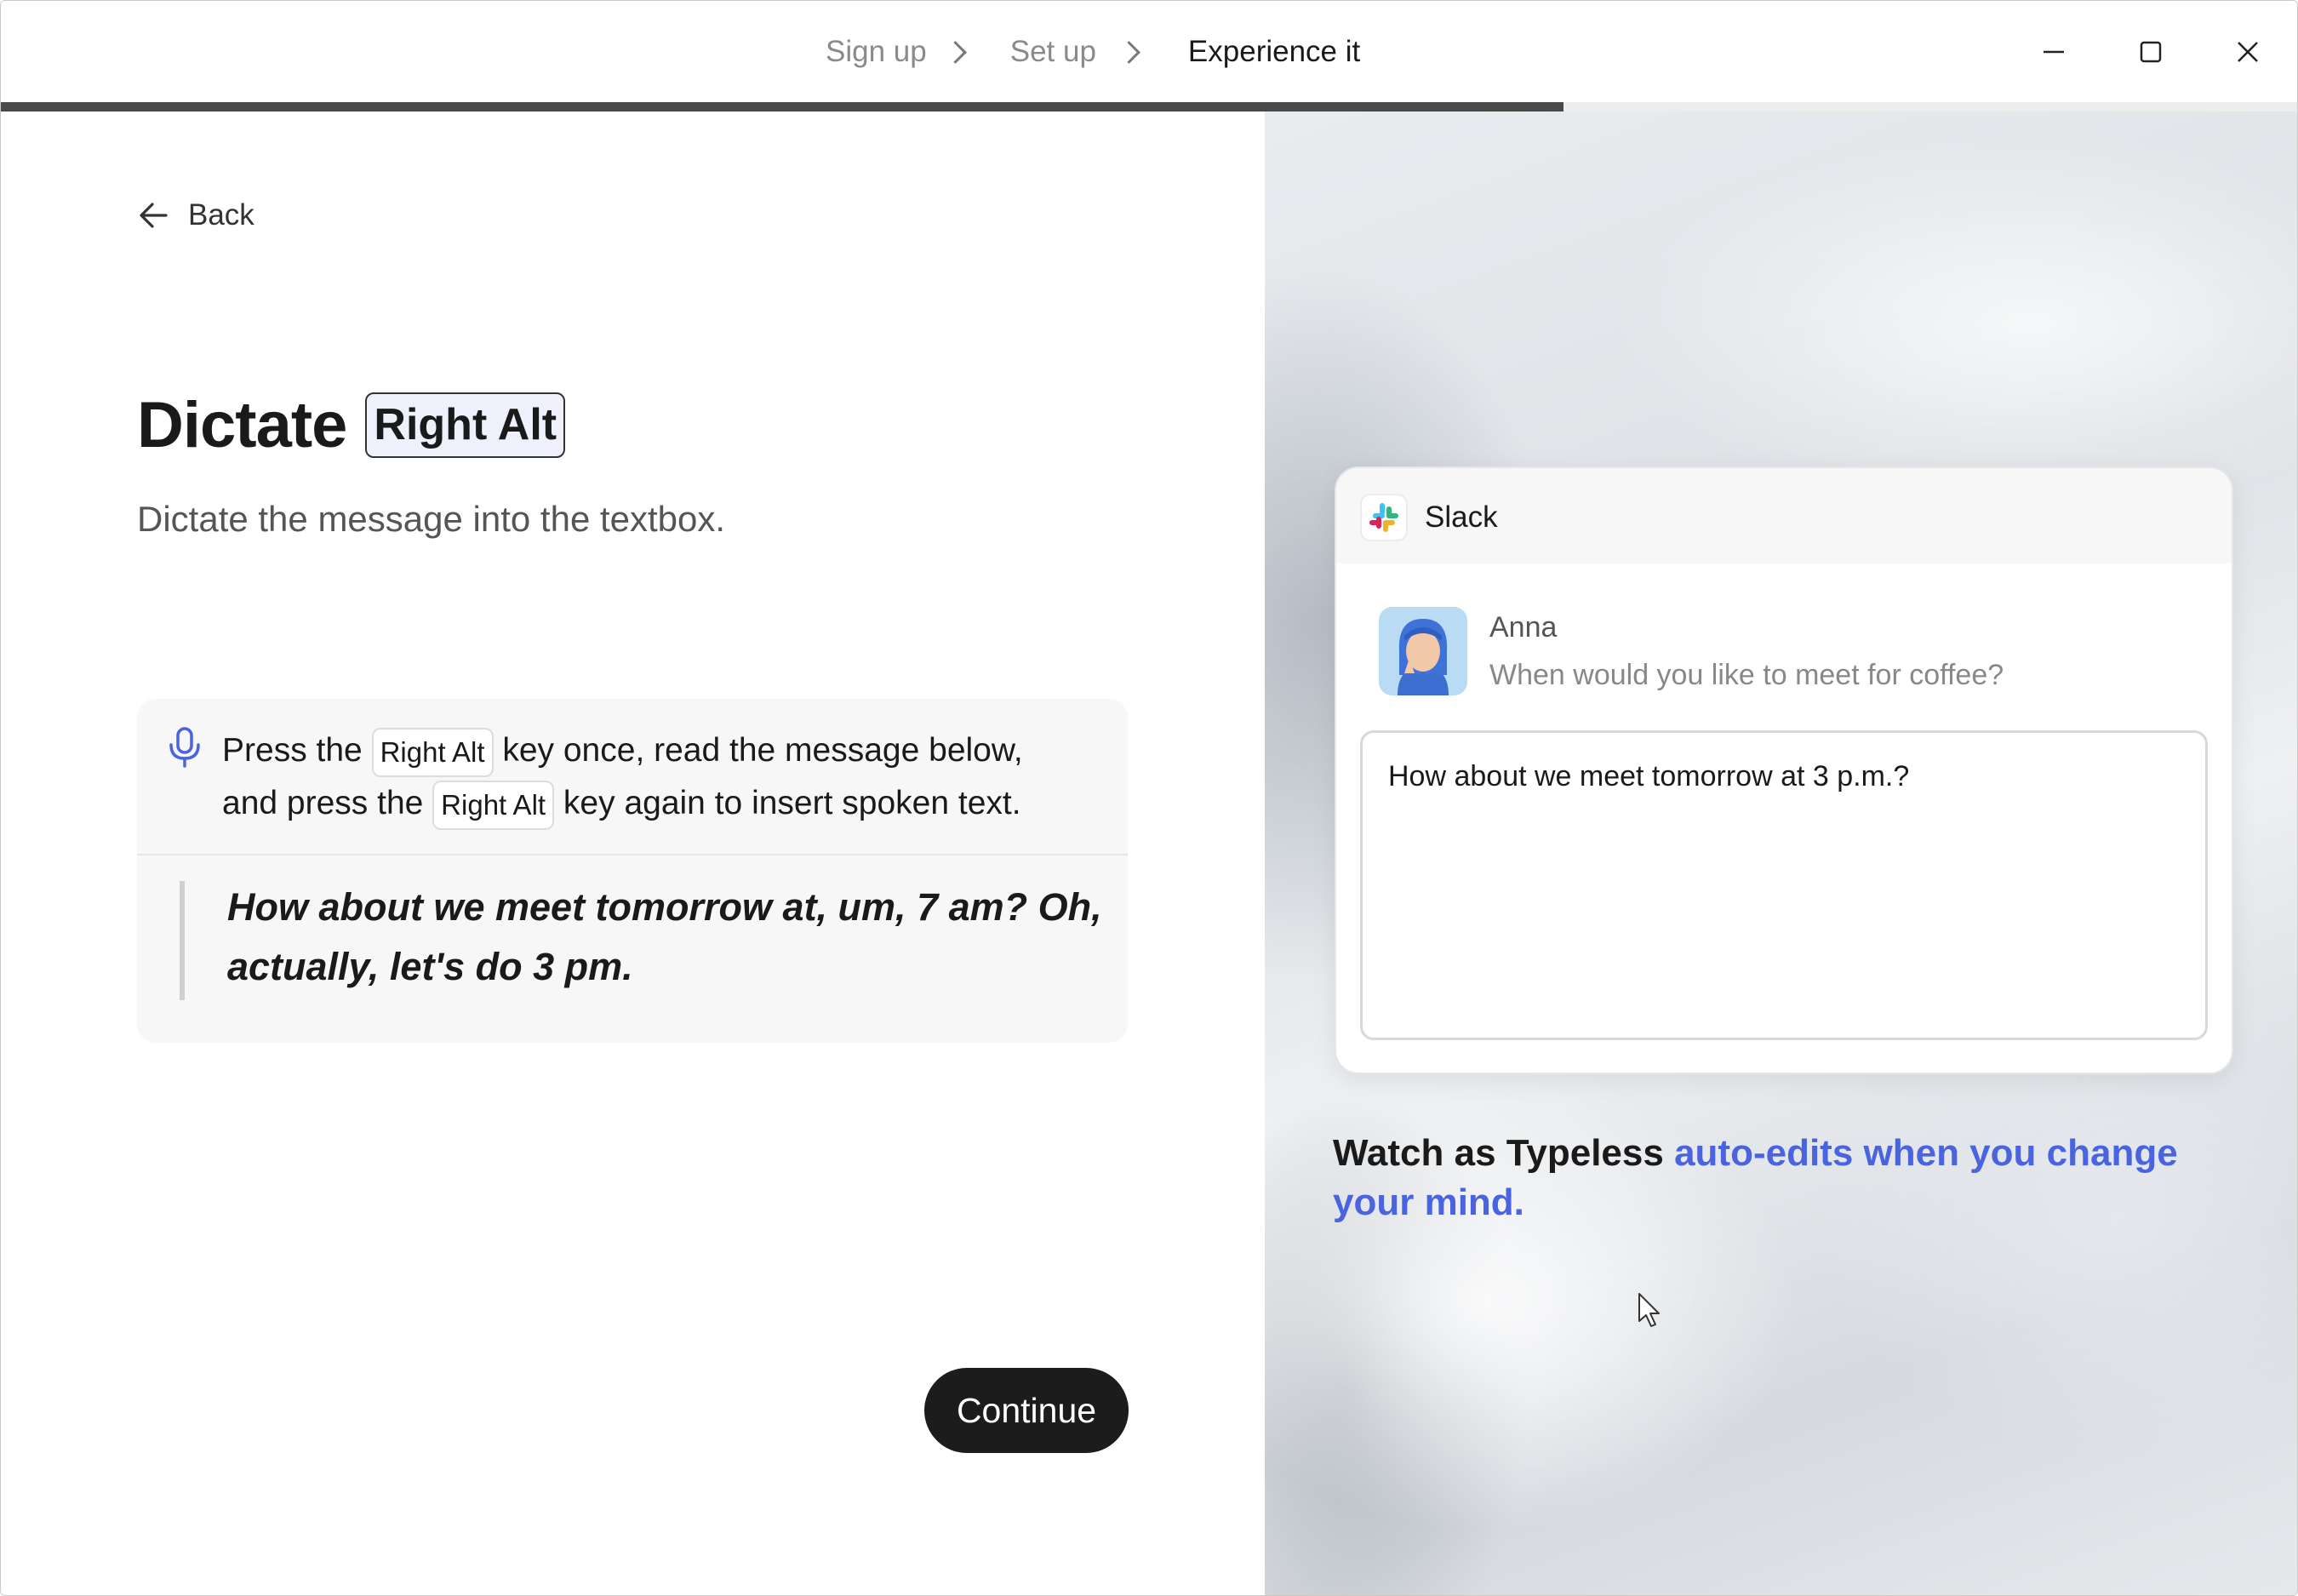  What do you see at coordinates (1053, 51) in the screenshot?
I see `step-set-up: Set up` at bounding box center [1053, 51].